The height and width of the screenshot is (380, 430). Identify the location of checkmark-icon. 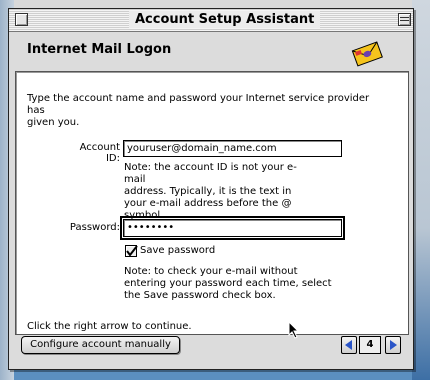
(132, 251).